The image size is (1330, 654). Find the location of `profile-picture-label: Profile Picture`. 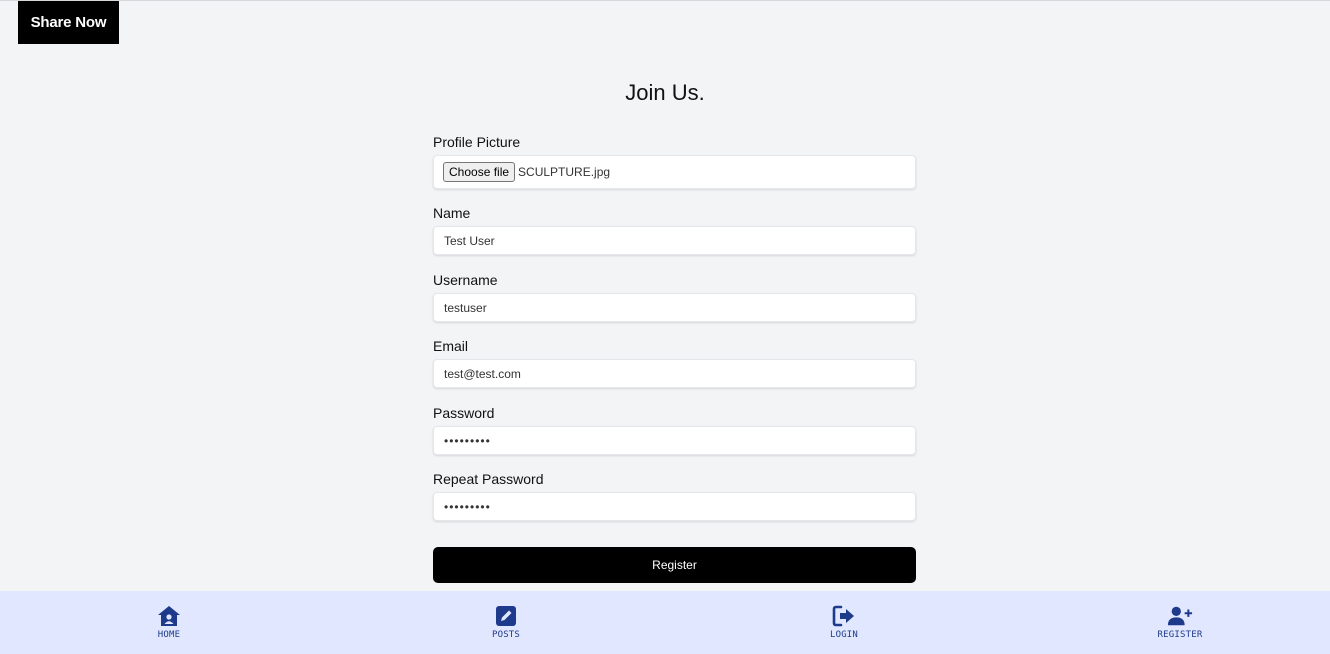

profile-picture-label: Profile Picture is located at coordinates (477, 142).